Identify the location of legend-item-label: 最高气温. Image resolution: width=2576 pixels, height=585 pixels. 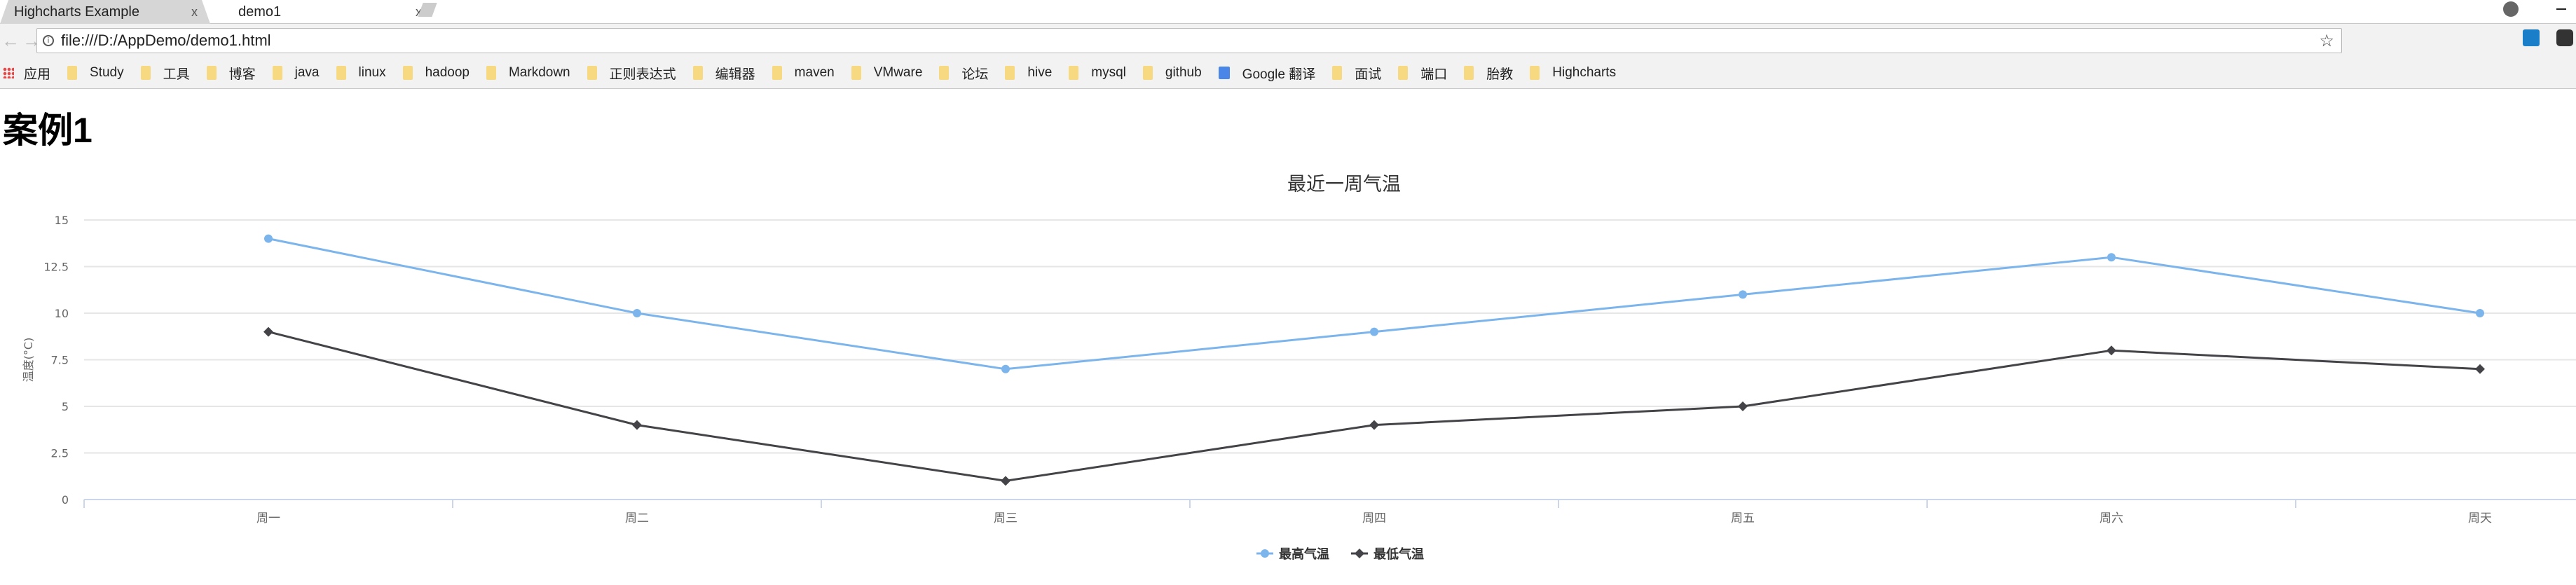
(1304, 554).